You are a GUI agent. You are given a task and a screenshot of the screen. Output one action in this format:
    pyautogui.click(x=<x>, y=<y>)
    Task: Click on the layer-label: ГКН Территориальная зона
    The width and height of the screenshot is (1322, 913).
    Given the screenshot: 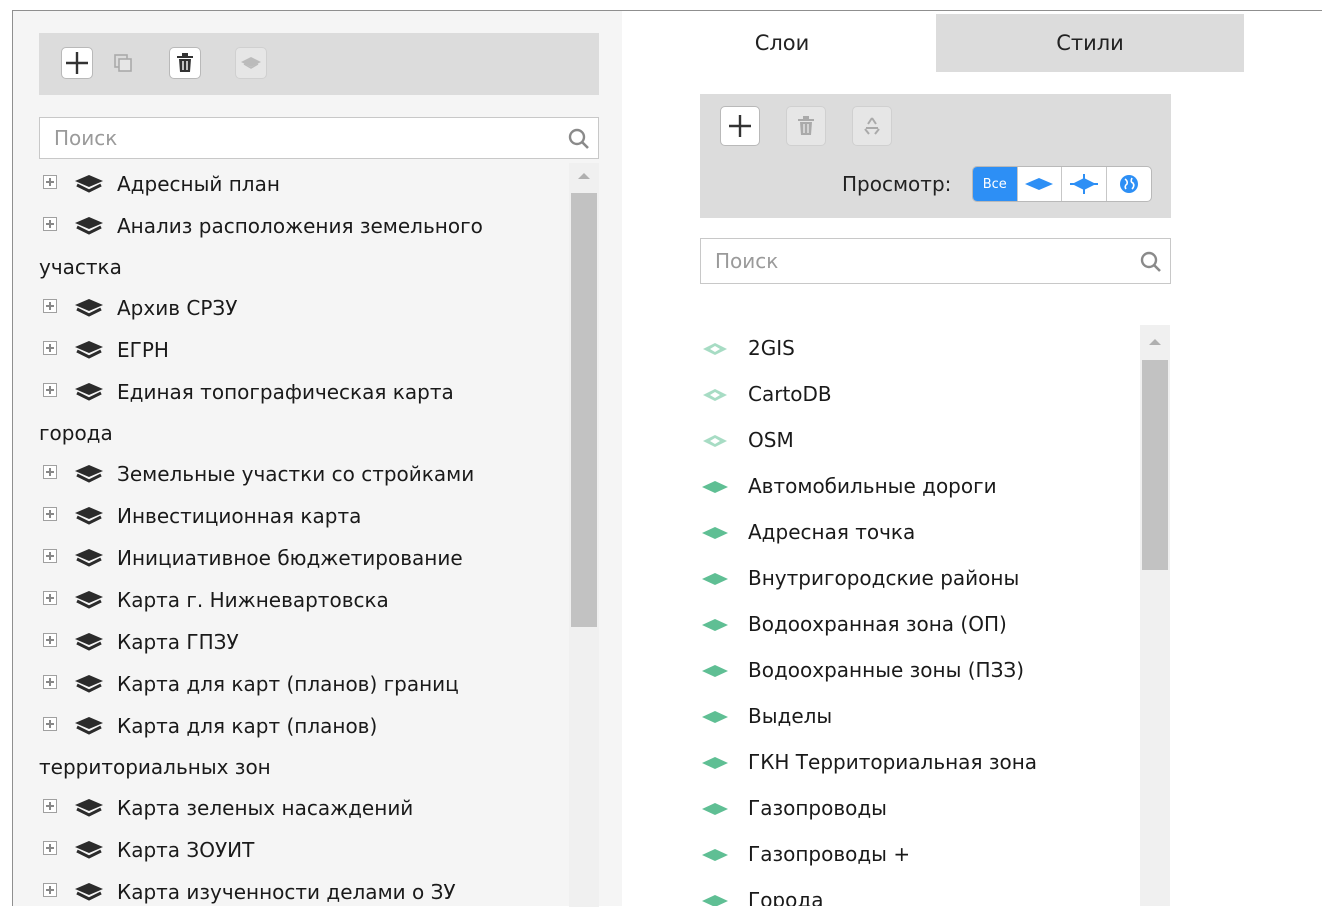 What is the action you would take?
    pyautogui.click(x=893, y=762)
    